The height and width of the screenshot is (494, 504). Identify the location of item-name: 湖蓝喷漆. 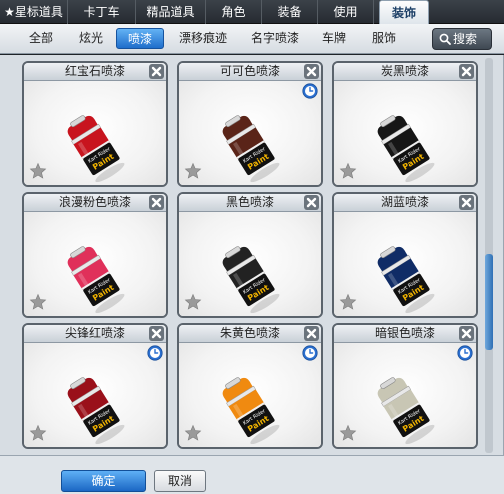
(405, 203).